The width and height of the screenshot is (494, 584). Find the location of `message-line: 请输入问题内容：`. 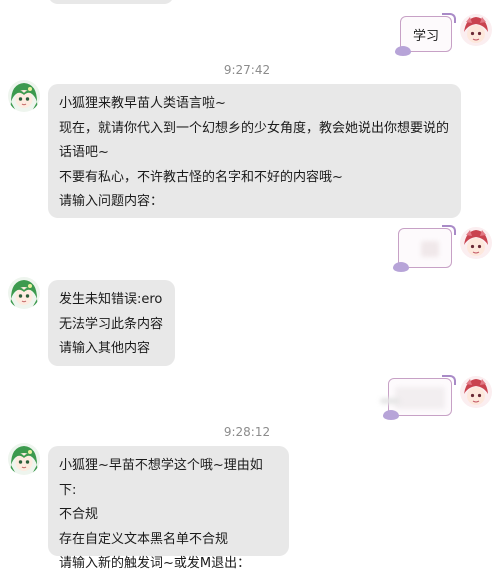

message-line: 请输入问题内容： is located at coordinates (111, 201).